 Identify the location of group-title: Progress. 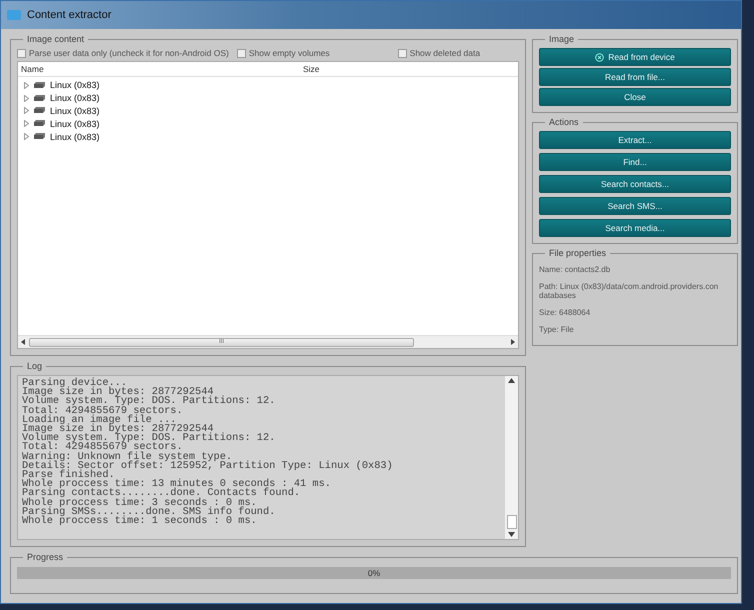
(45, 557).